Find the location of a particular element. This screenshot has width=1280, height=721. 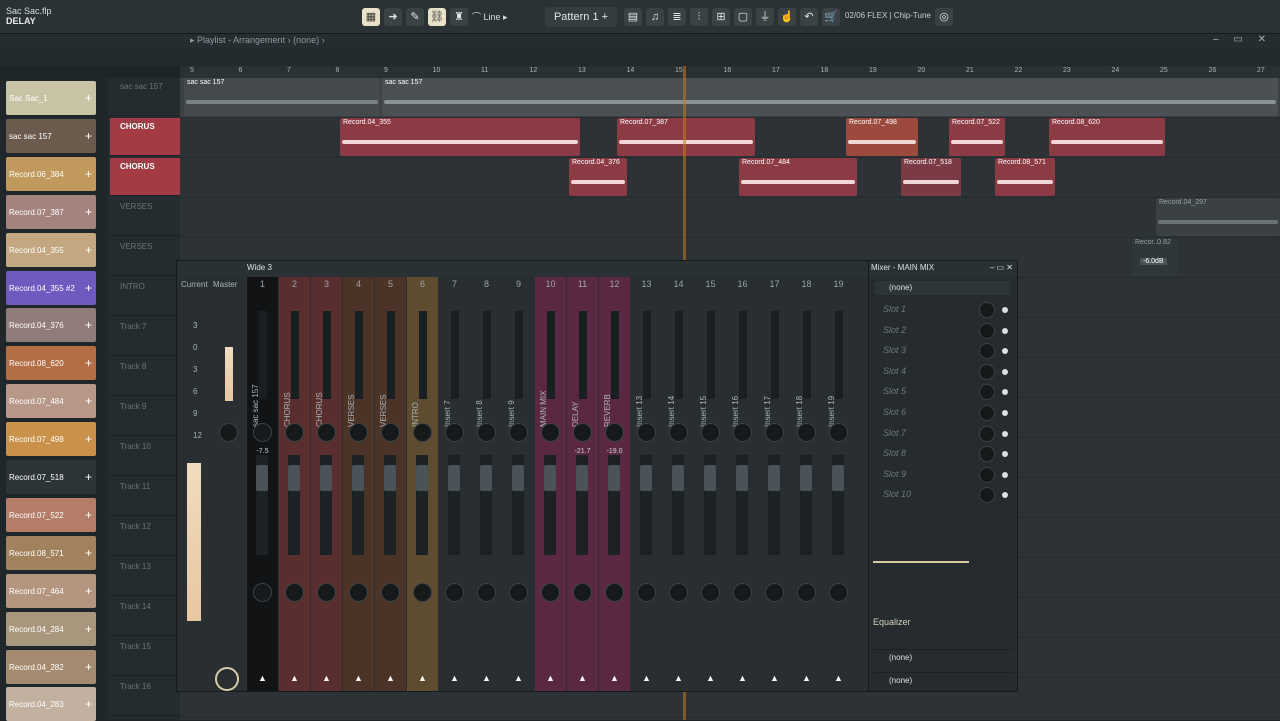

mixer-strip: 19 Insert 19 ▲ is located at coordinates (838, 484).